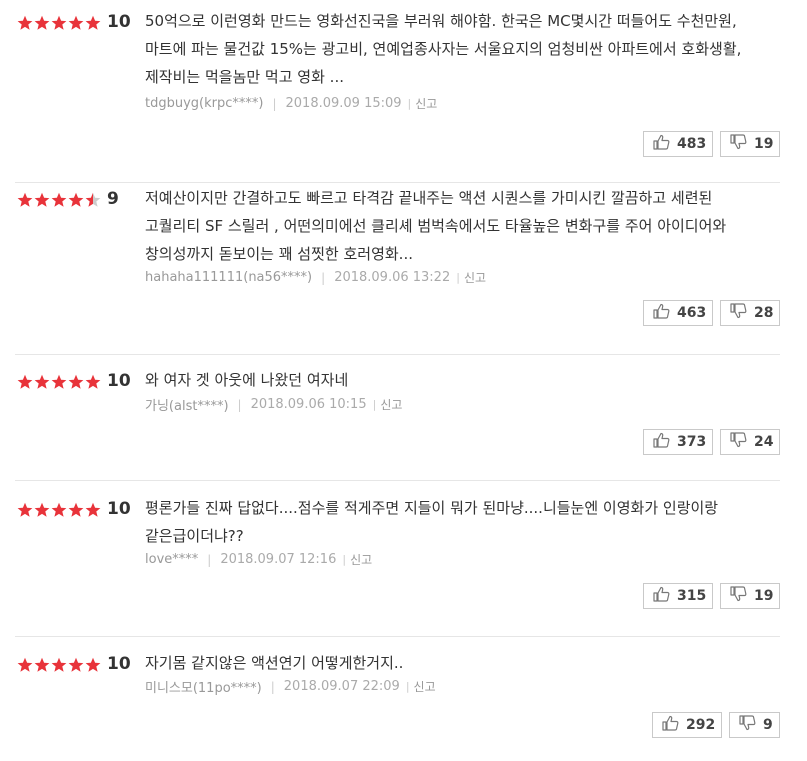 Image resolution: width=807 pixels, height=761 pixels. I want to click on like-button: 463, so click(678, 313).